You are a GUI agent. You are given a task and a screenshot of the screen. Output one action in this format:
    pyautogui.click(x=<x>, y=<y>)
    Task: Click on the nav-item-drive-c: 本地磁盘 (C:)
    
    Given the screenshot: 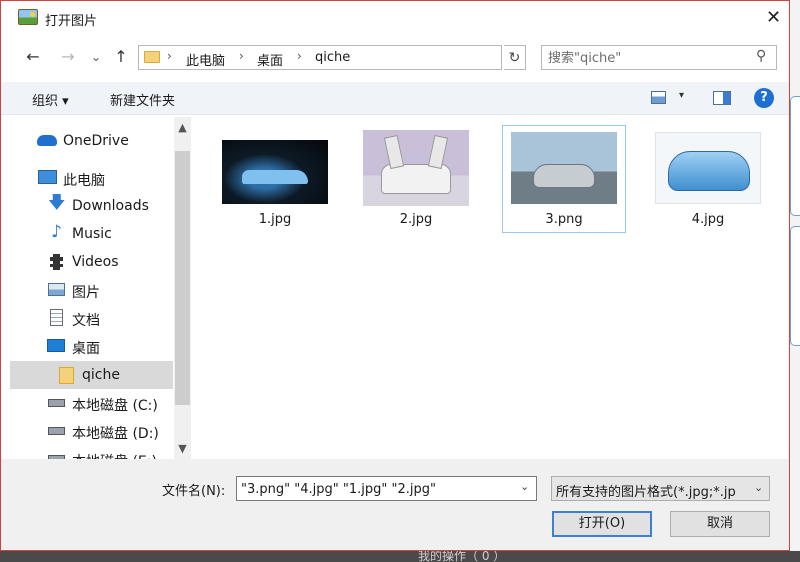 What is the action you would take?
    pyautogui.click(x=91, y=403)
    